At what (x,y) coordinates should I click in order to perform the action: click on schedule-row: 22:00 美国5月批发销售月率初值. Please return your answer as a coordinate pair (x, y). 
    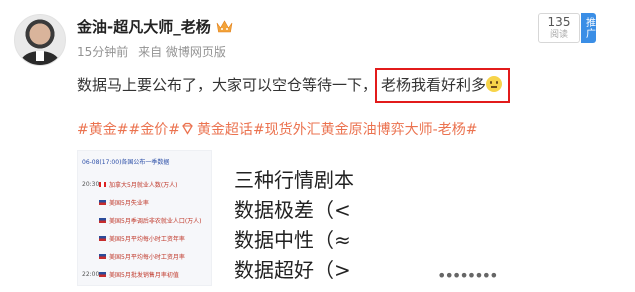
    Looking at the image, I should click on (144, 274).